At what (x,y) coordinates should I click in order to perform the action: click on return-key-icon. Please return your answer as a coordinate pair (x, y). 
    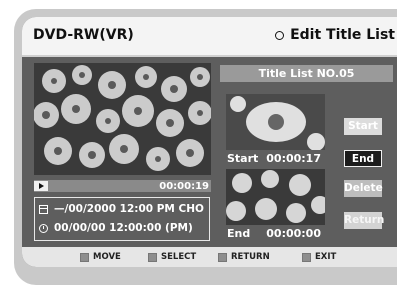
    Looking at the image, I should click on (222, 257).